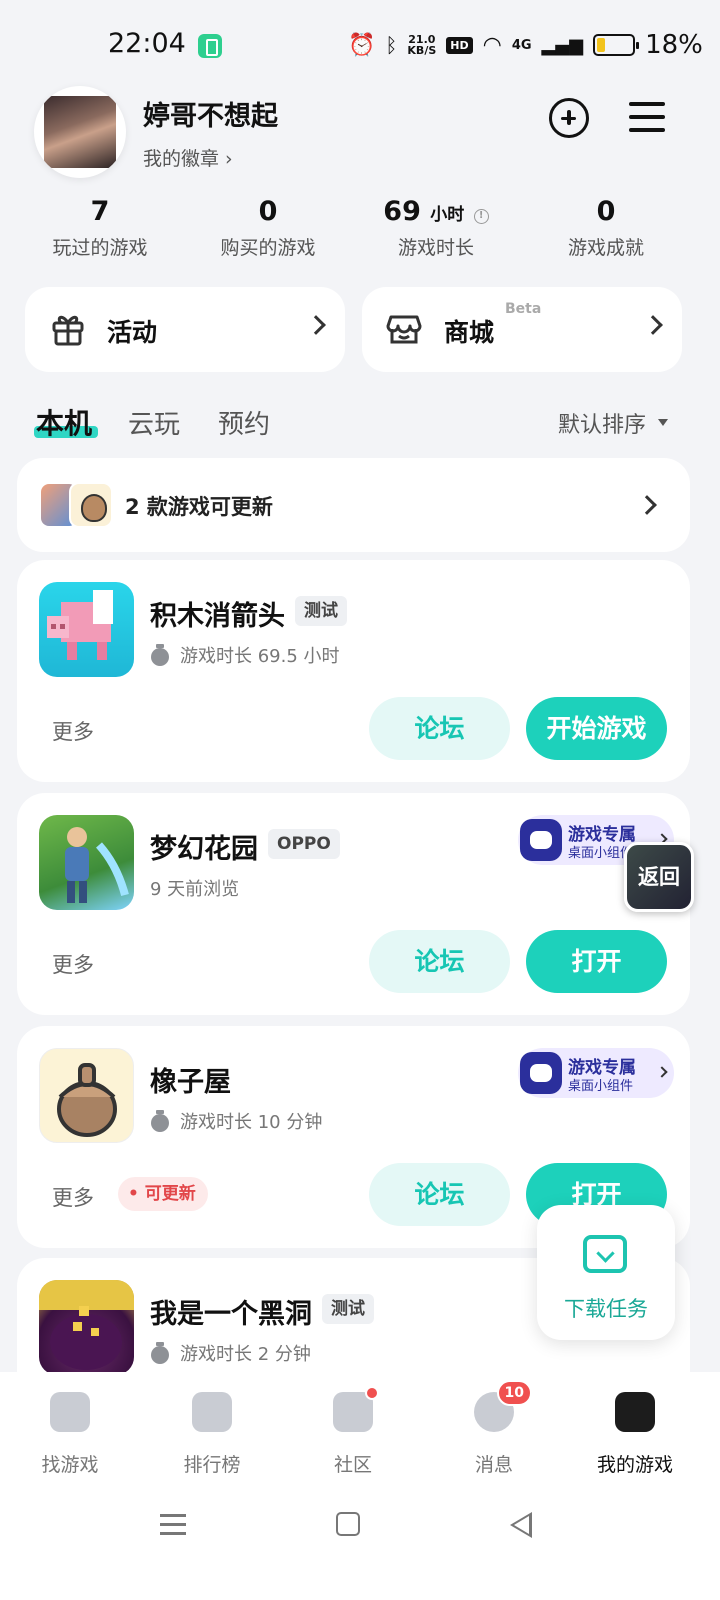 Image resolution: width=720 pixels, height=1600 pixels. What do you see at coordinates (212, 1465) in the screenshot?
I see `nav-label: 排行榜` at bounding box center [212, 1465].